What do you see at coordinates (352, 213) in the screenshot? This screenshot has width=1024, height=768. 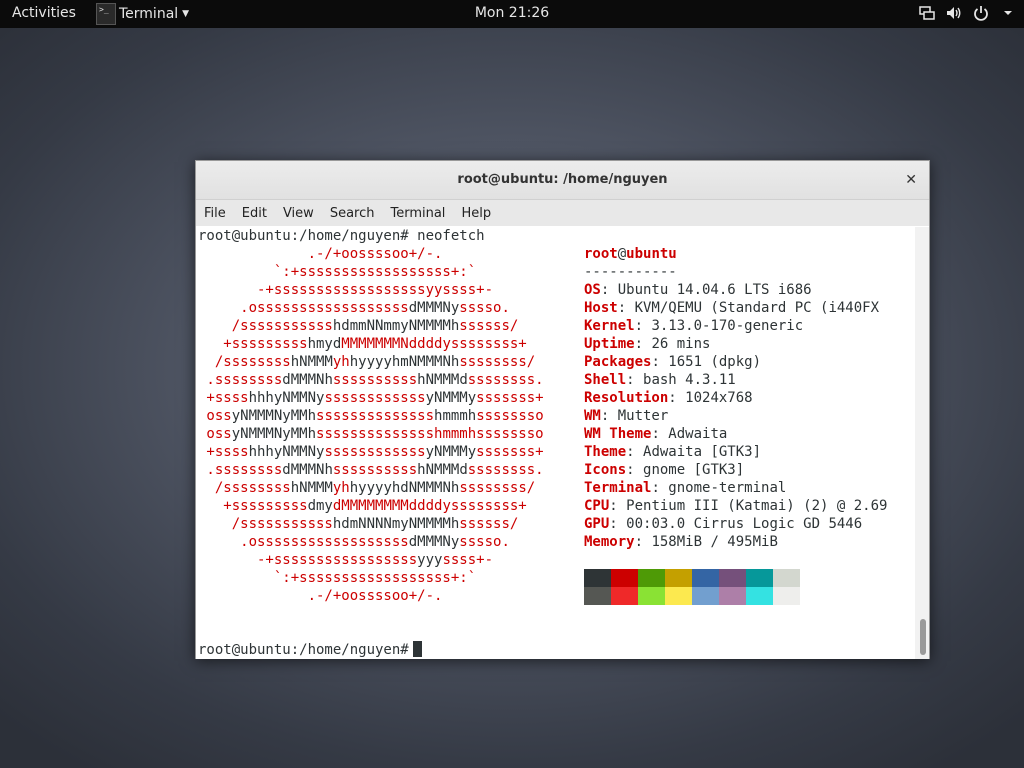 I see `menu-search: Search` at bounding box center [352, 213].